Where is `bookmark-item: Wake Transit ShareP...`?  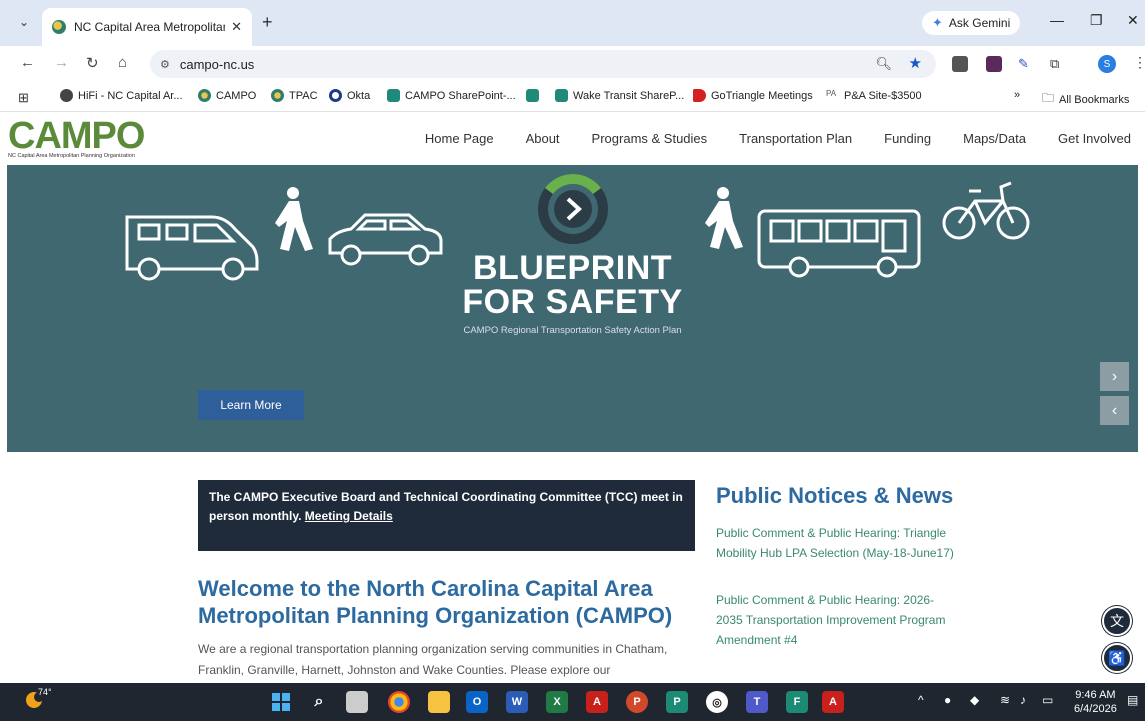
bookmark-item: Wake Transit ShareP... is located at coordinates (619, 95).